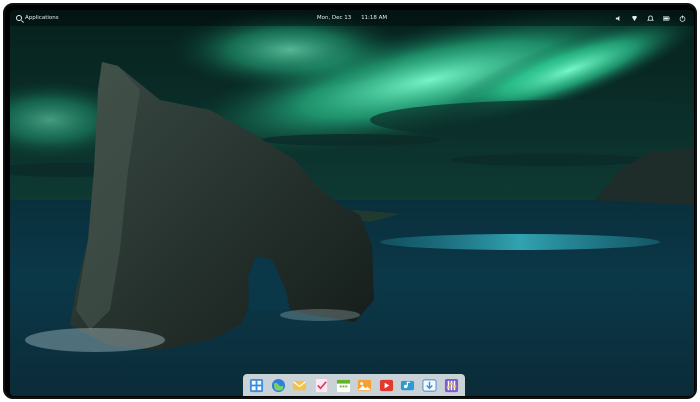  I want to click on notifications-icon, so click(650, 18).